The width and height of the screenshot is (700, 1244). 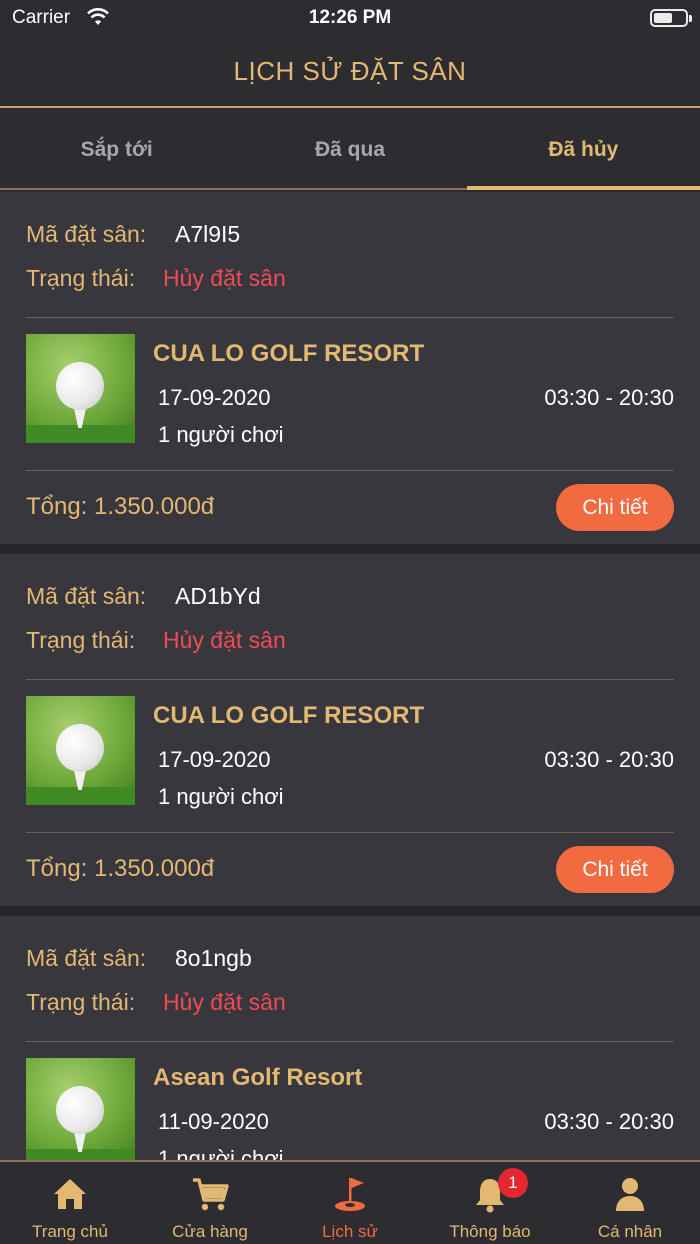 I want to click on tab-upcoming: Sắp tới, so click(x=116, y=149).